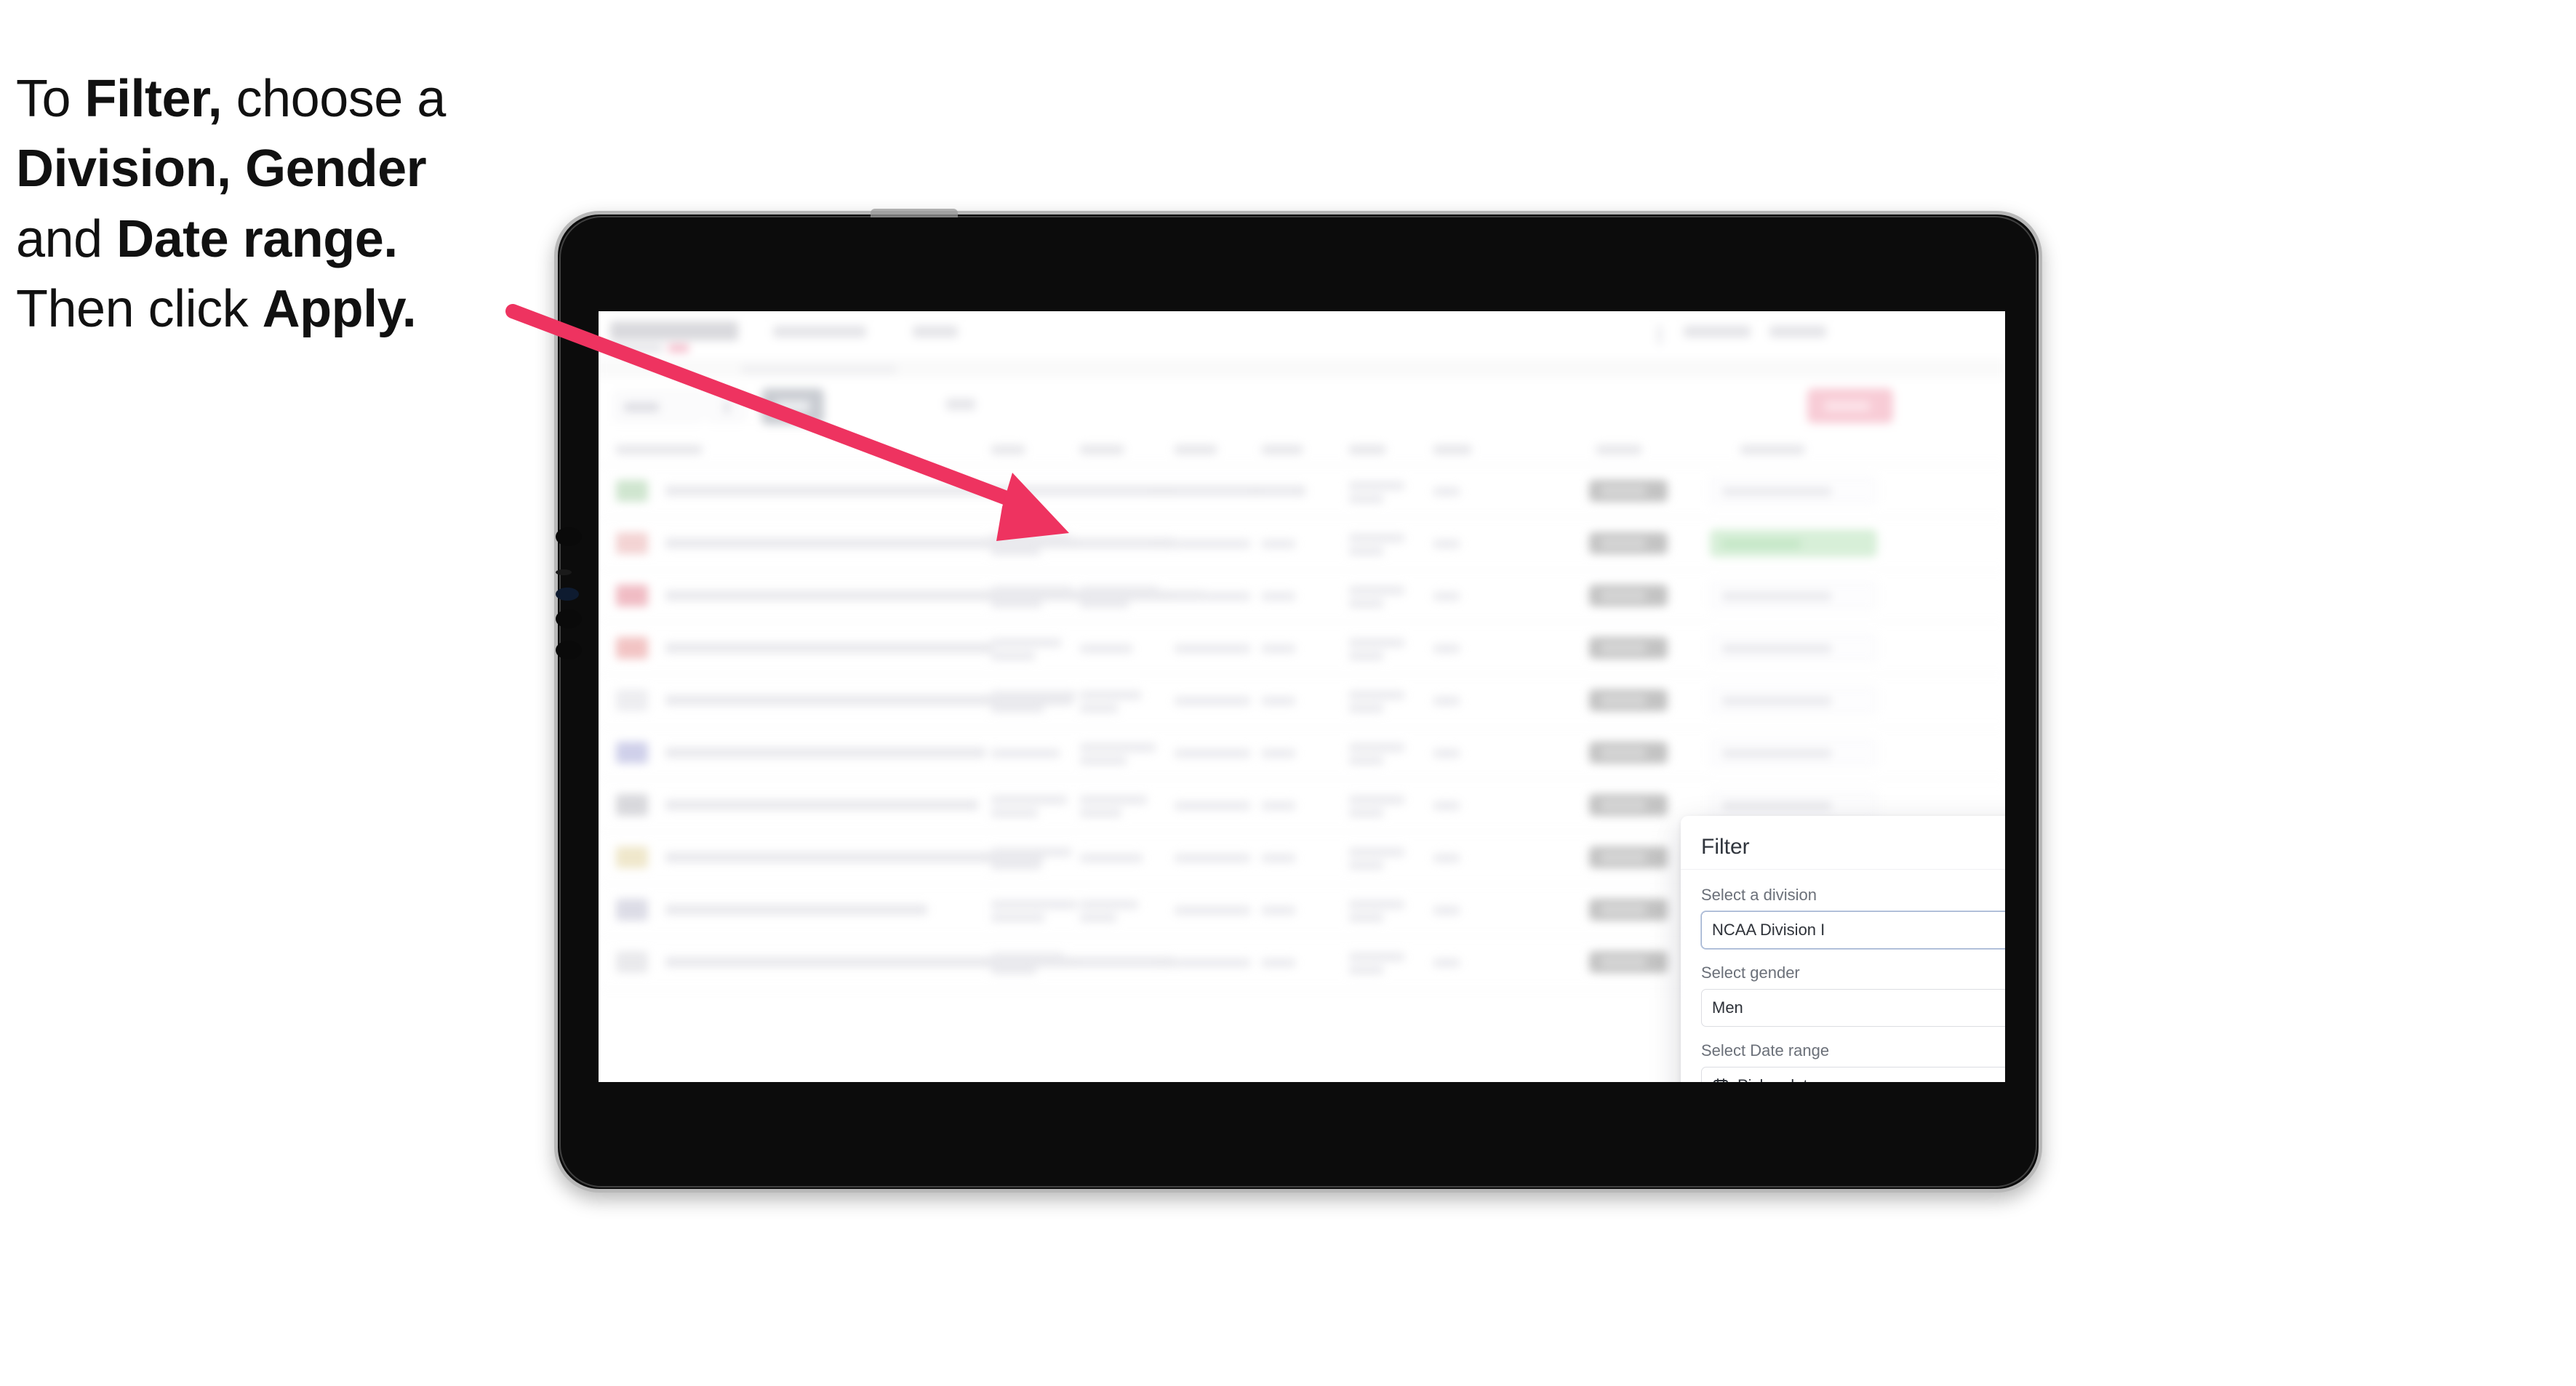 Image resolution: width=2576 pixels, height=1386 pixels. Describe the element at coordinates (796, 910) in the screenshot. I see `event-name` at that location.